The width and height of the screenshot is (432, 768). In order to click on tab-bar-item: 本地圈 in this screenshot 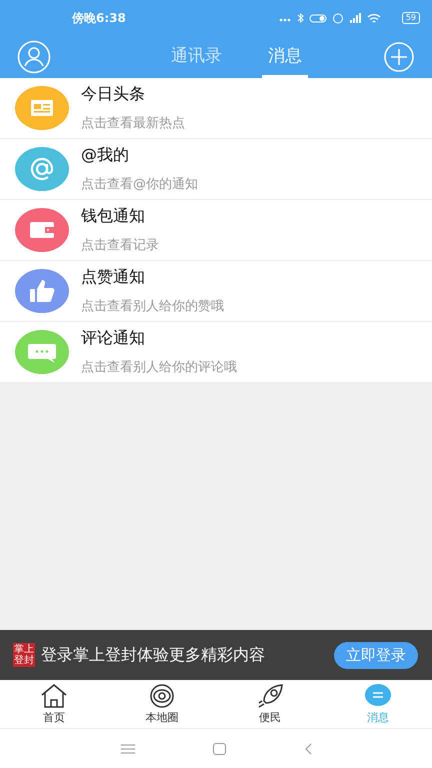, I will do `click(162, 704)`.